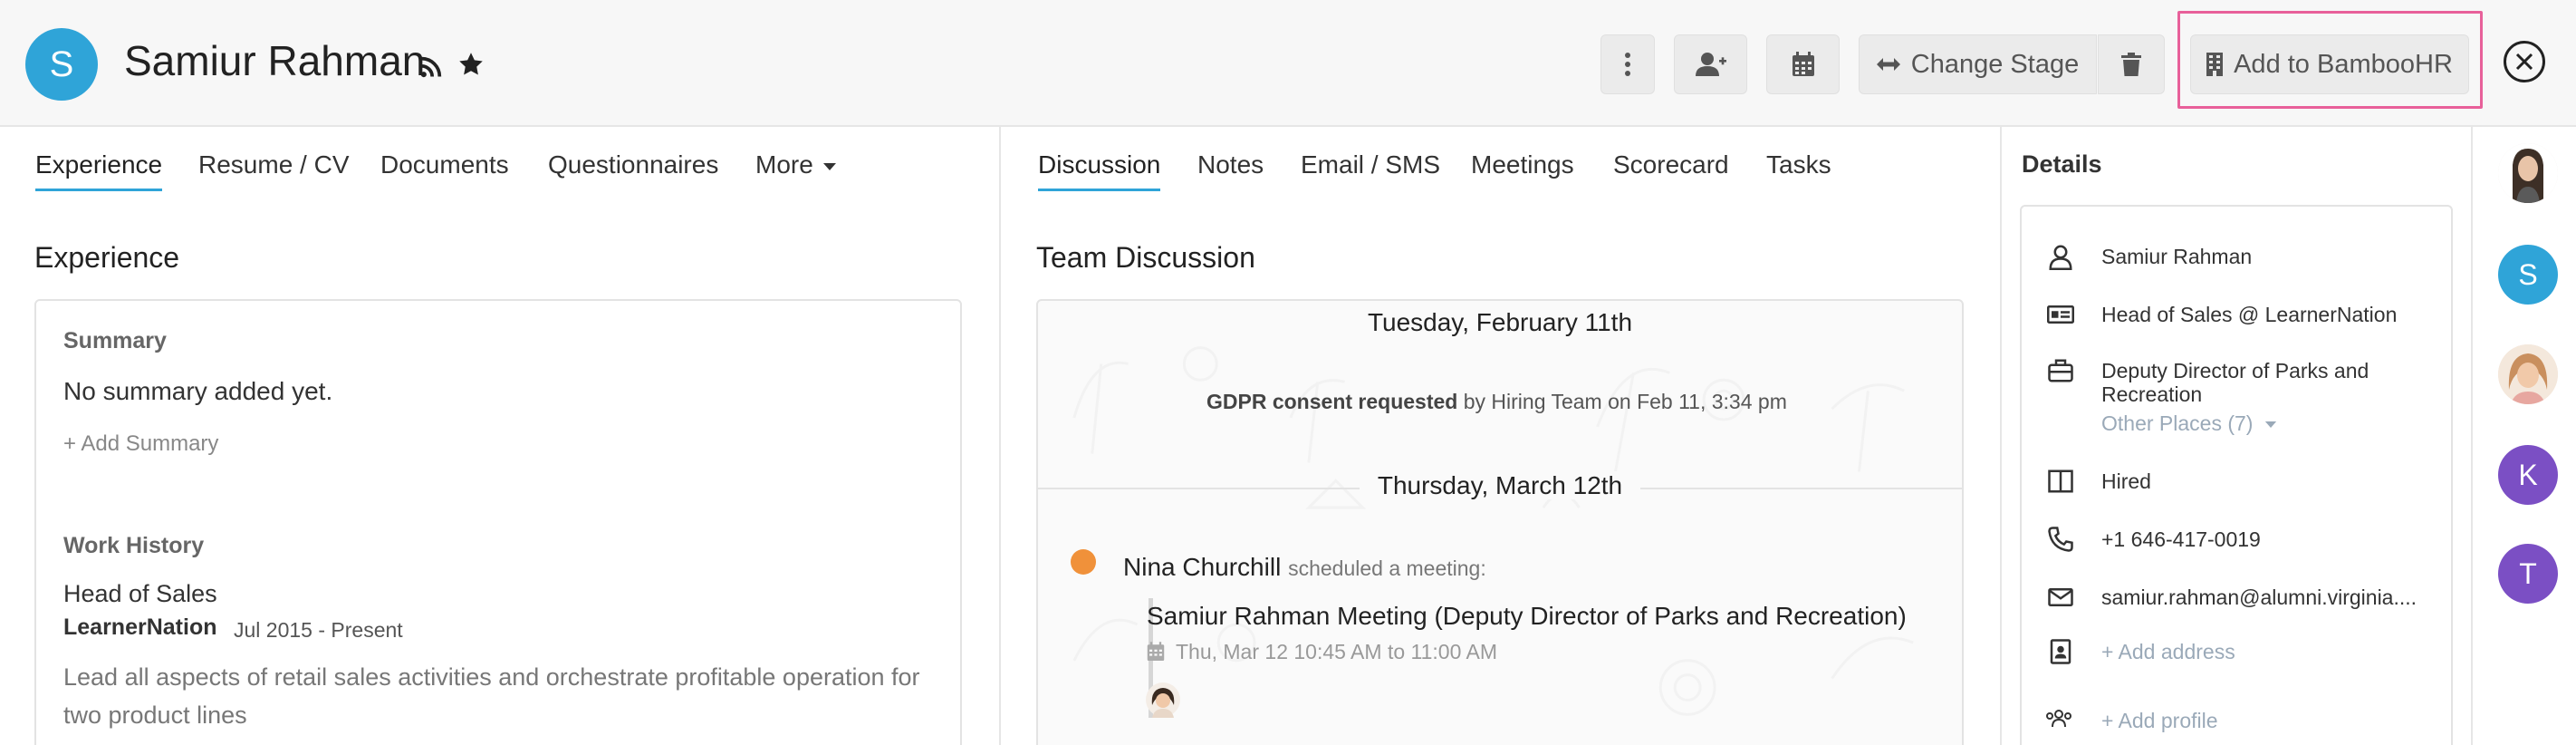  I want to click on vertical-dots-icon, so click(1627, 64).